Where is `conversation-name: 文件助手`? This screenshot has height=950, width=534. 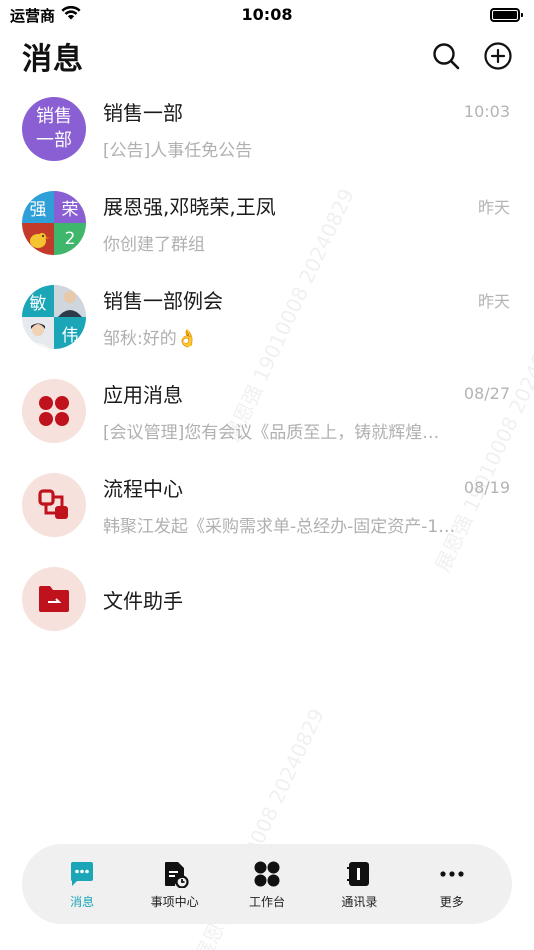
conversation-name: 文件助手 is located at coordinates (143, 600).